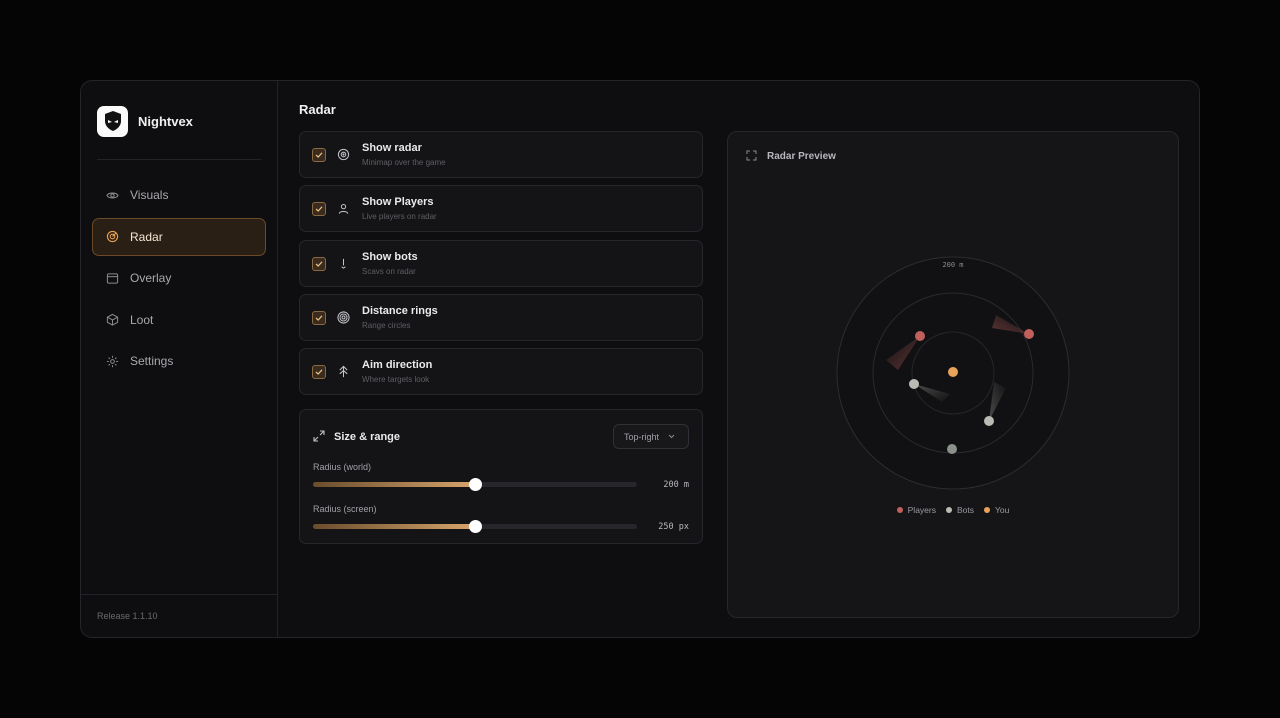  I want to click on radius-world-slider, so click(475, 484).